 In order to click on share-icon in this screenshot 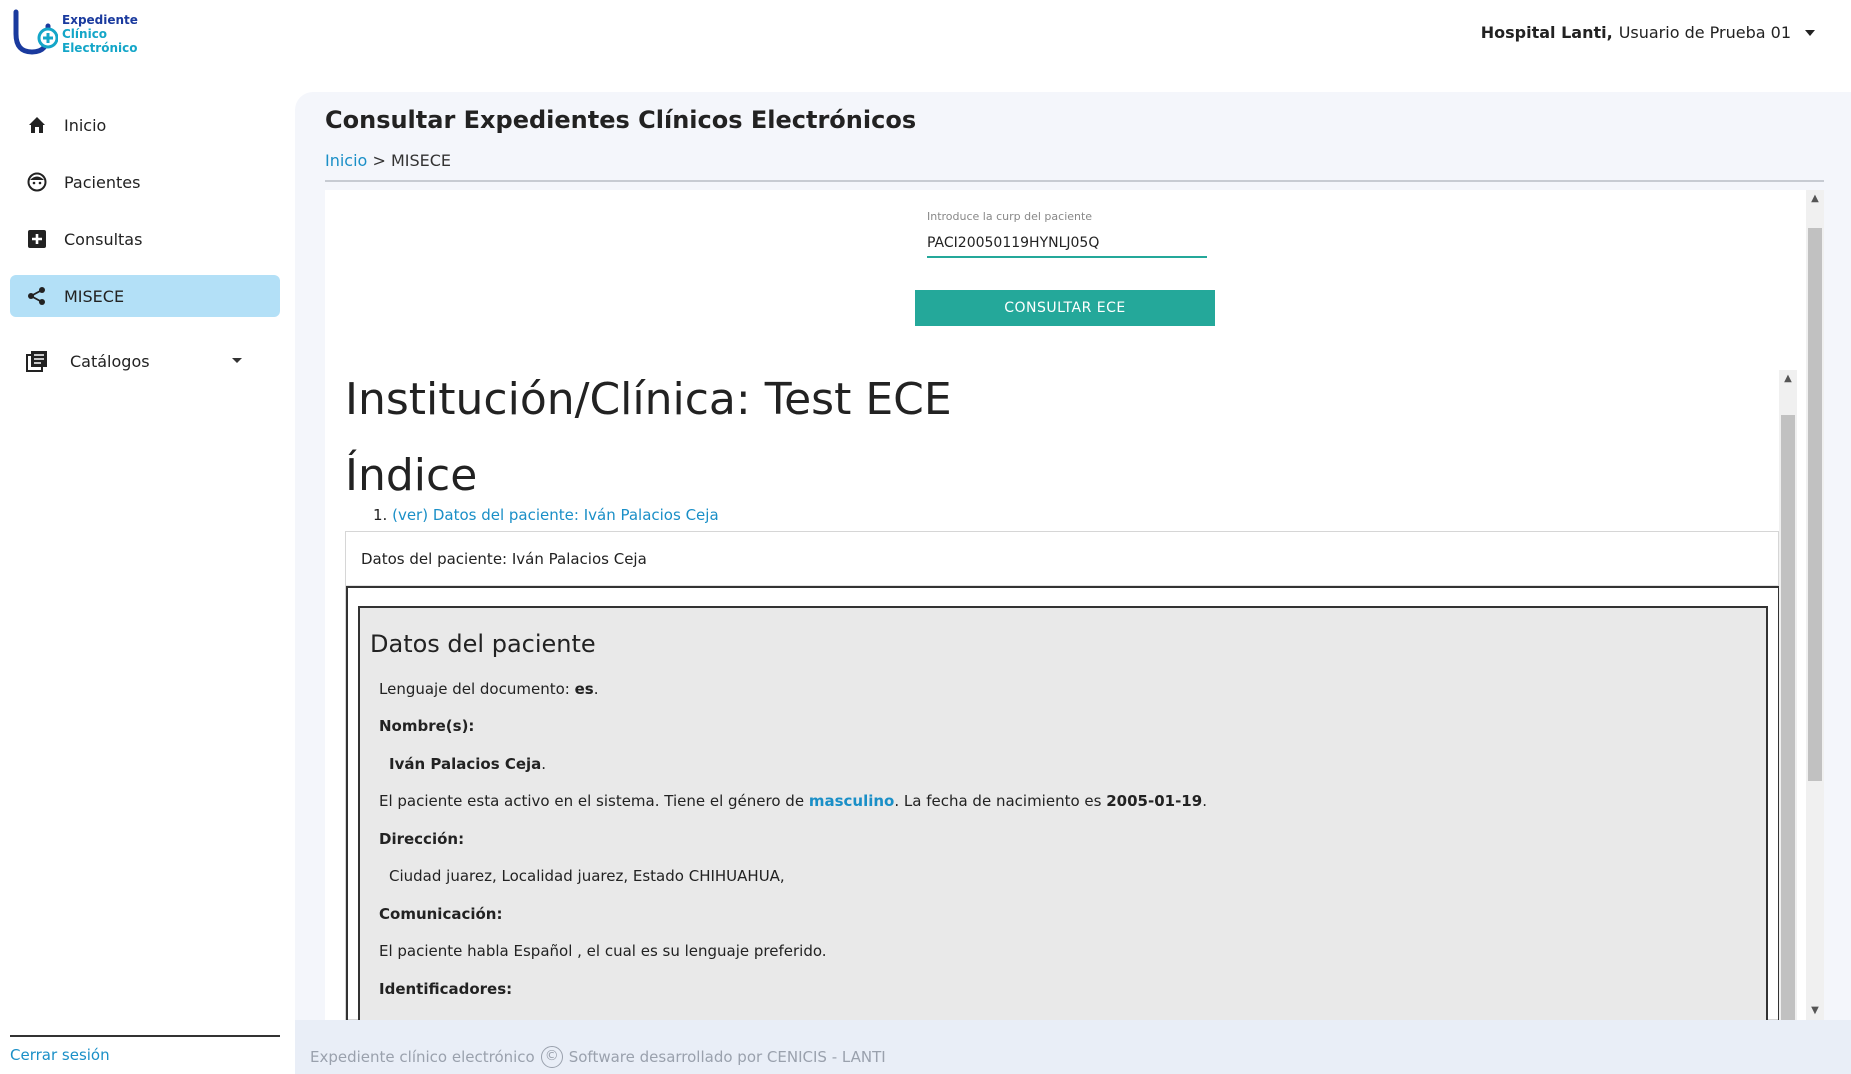, I will do `click(37, 296)`.